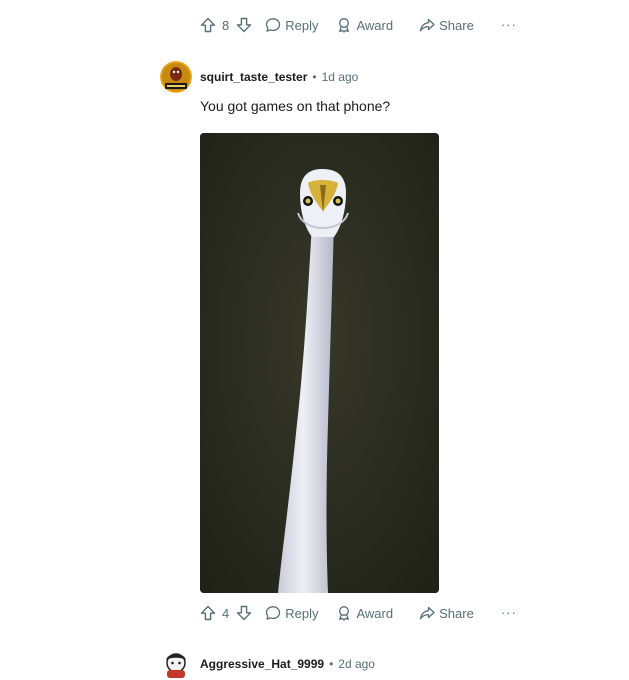  I want to click on comment-action-bar: 8 Reply Award Share ···, so click(358, 25).